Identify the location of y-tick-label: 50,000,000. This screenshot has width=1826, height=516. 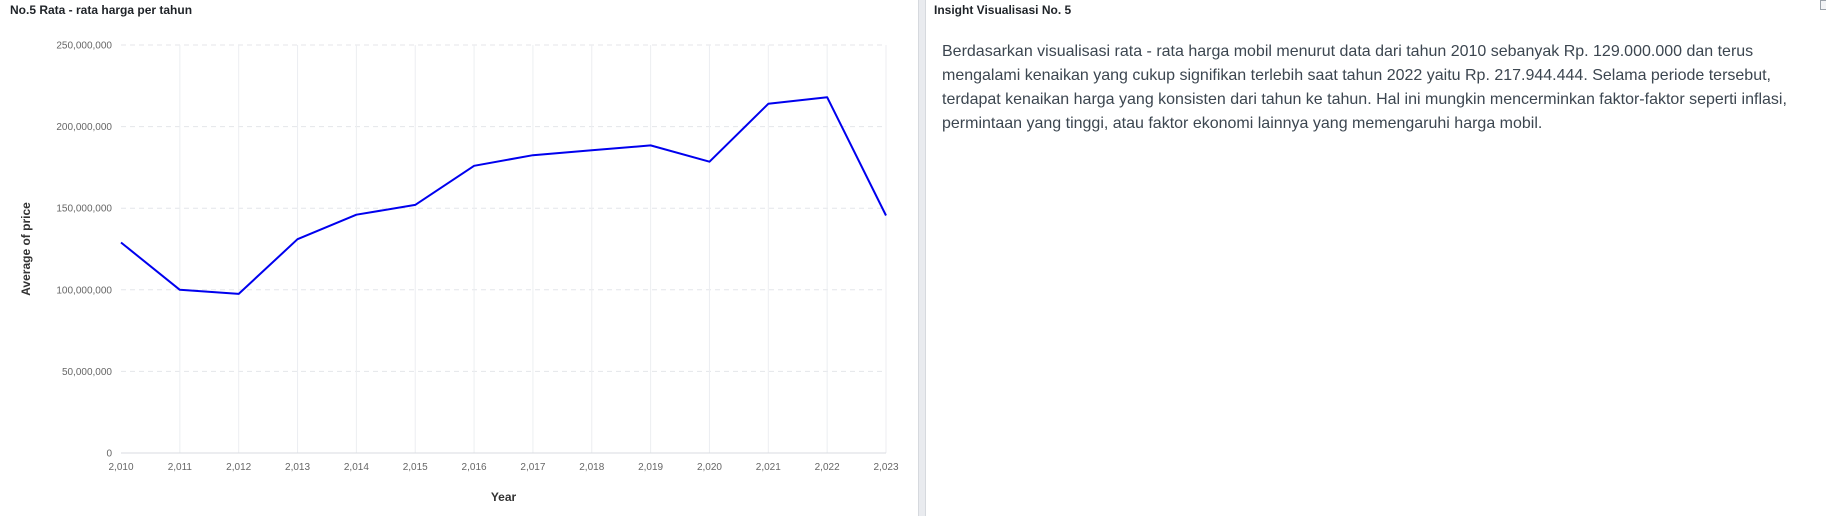
(87, 372).